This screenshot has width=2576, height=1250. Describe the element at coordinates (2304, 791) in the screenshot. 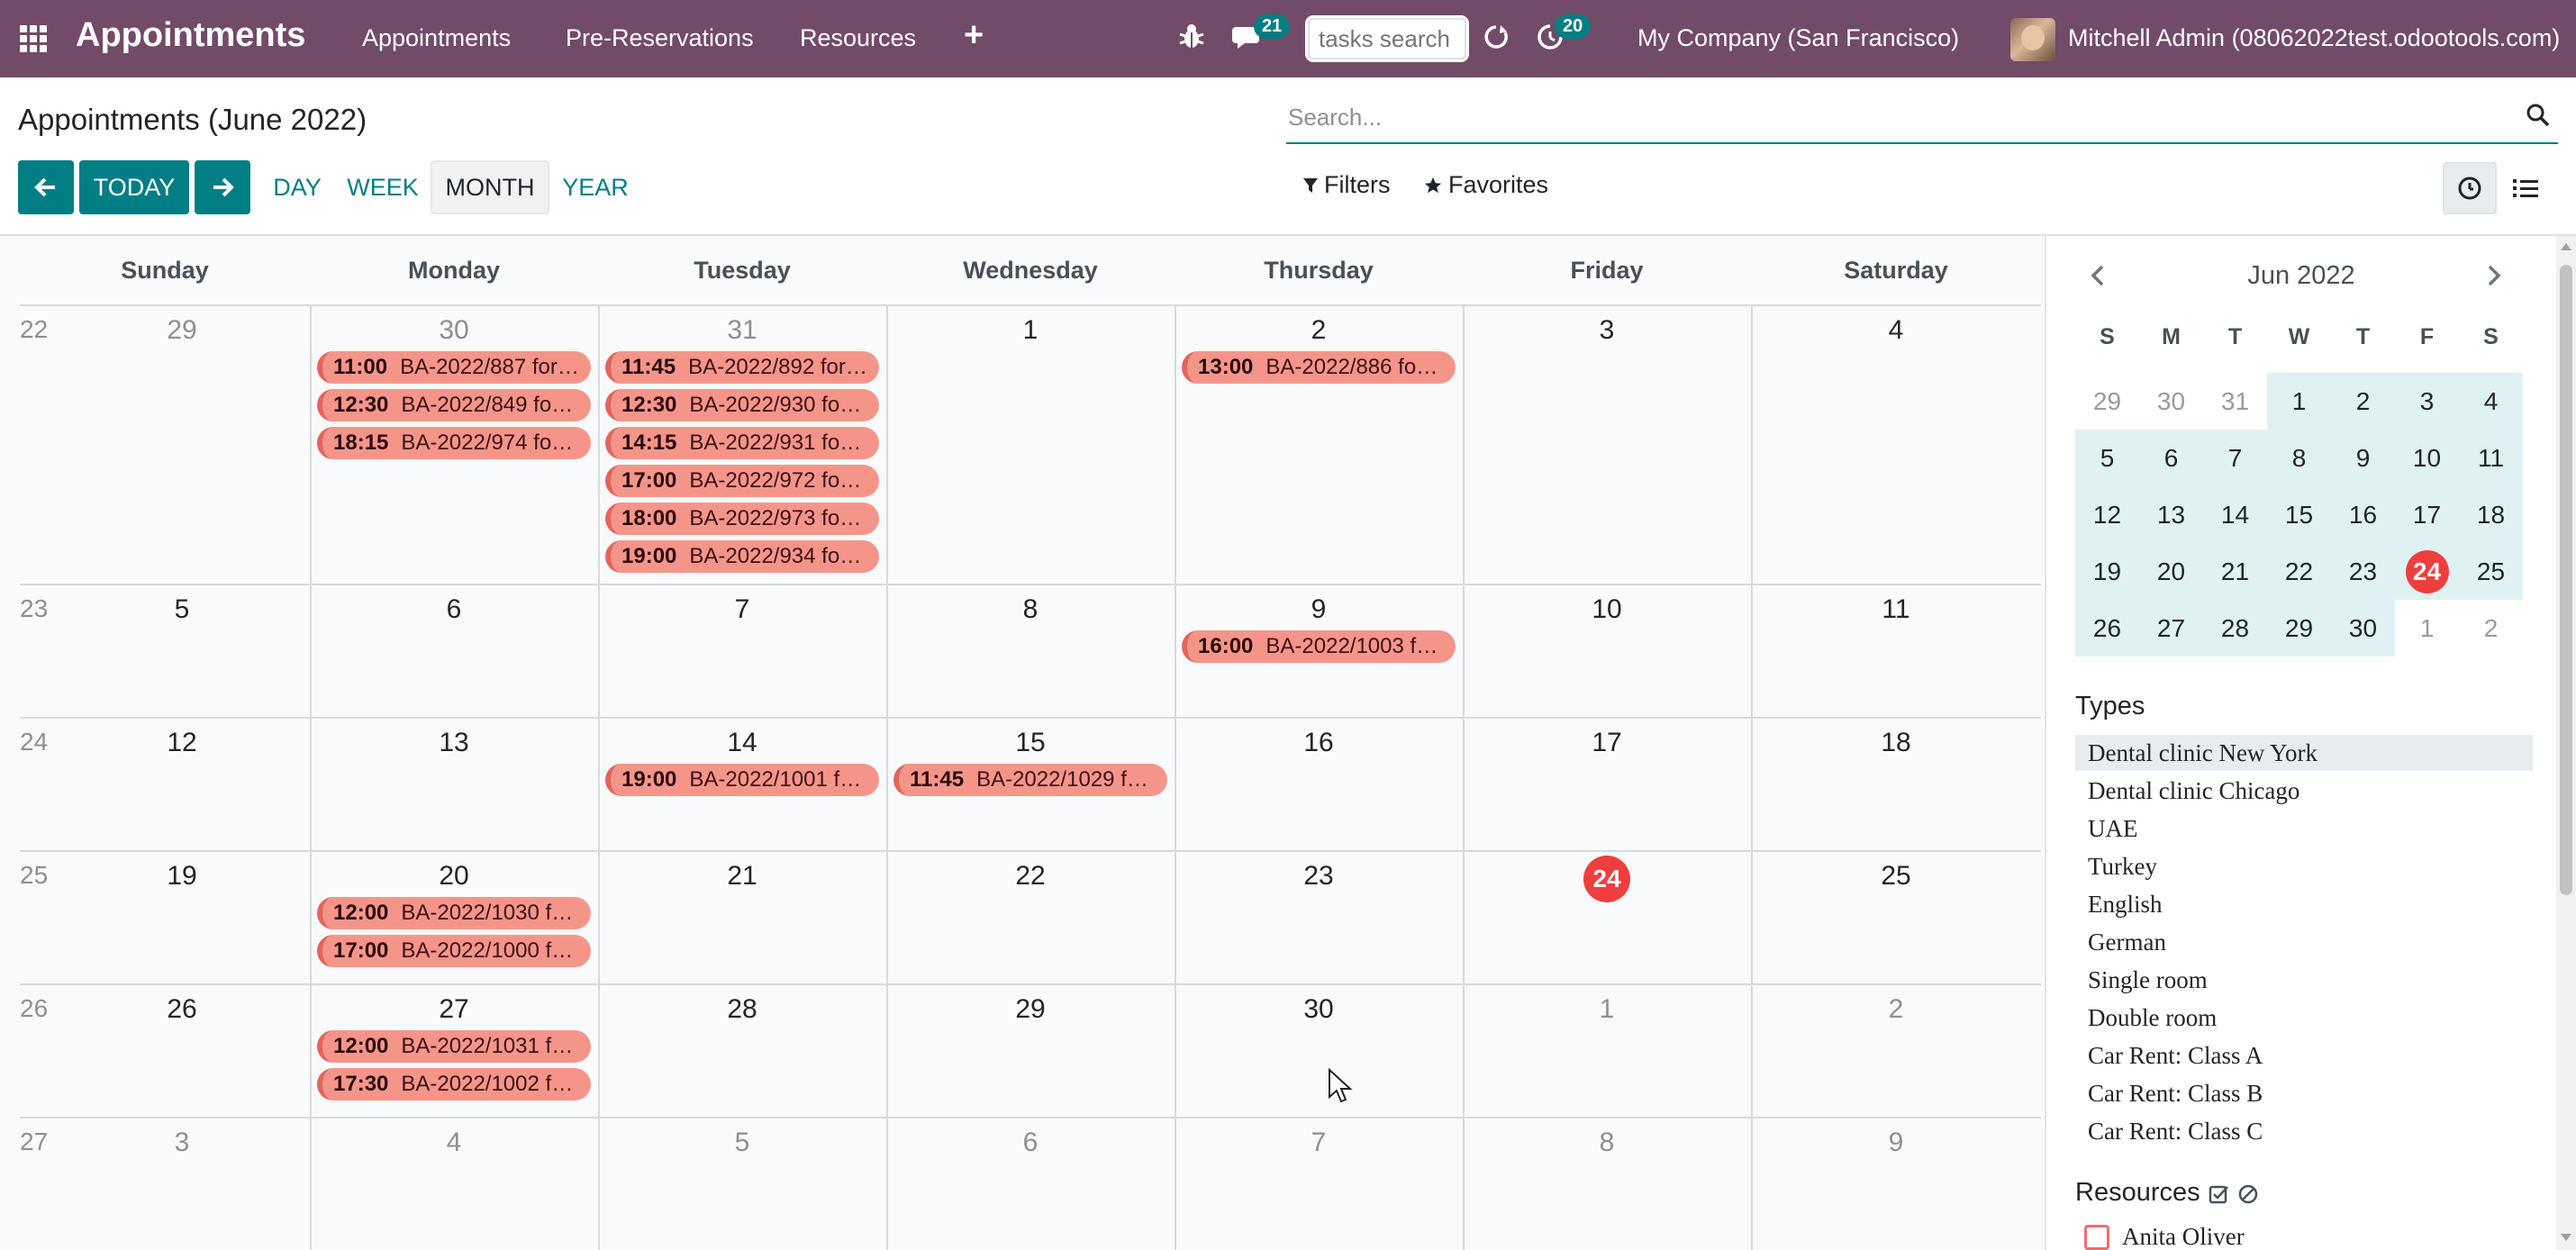

I see `type-filter-item: Dental clinic Chicago` at that location.